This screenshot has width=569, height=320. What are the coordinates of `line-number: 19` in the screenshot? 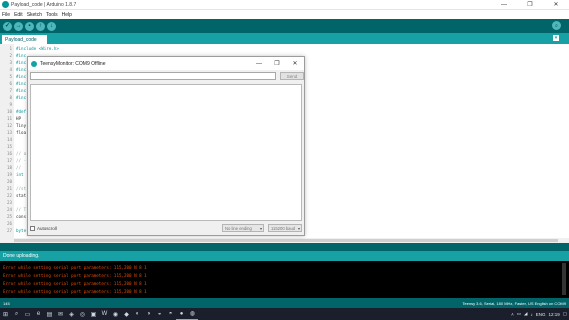 It's located at (9, 174).